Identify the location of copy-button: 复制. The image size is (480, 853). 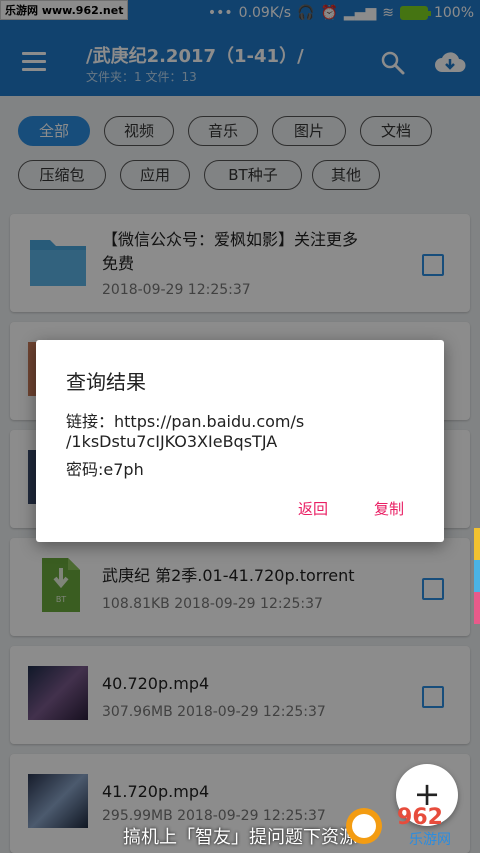
(389, 508).